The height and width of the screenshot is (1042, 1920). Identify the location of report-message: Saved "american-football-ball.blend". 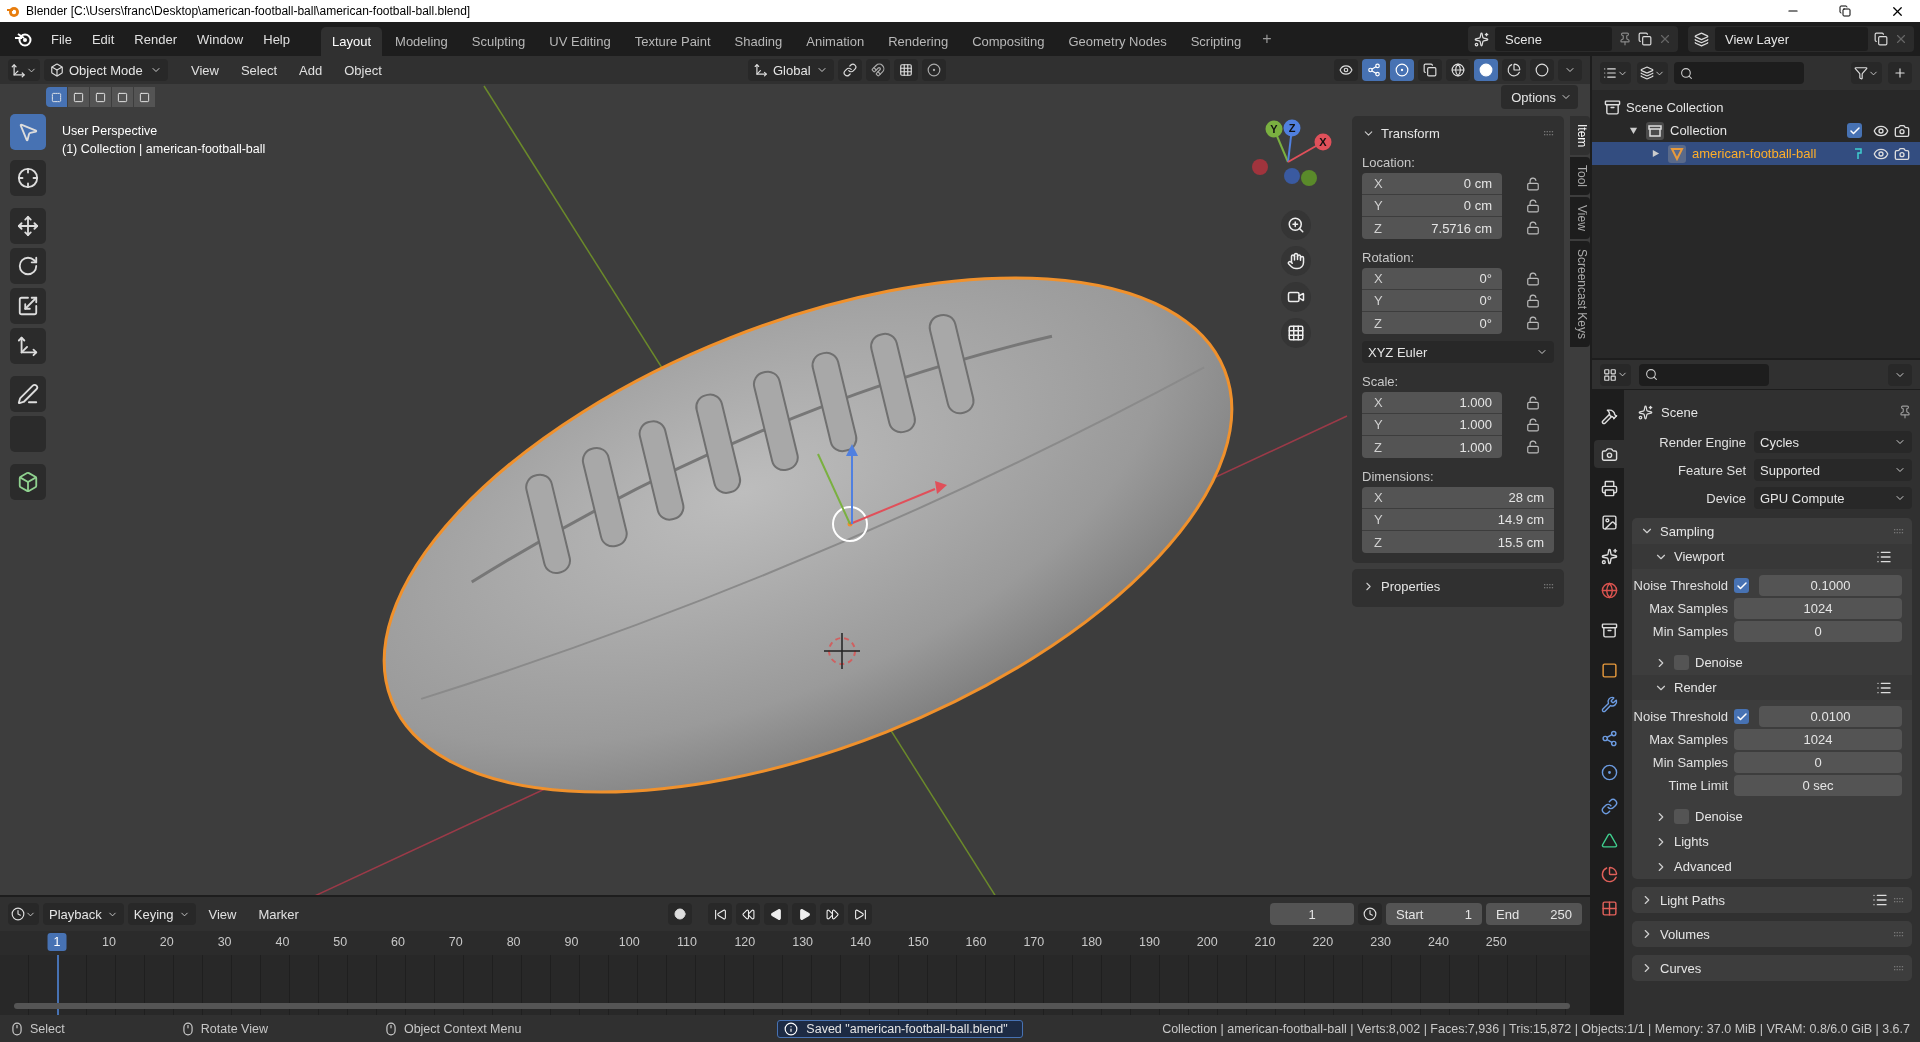
(900, 1028).